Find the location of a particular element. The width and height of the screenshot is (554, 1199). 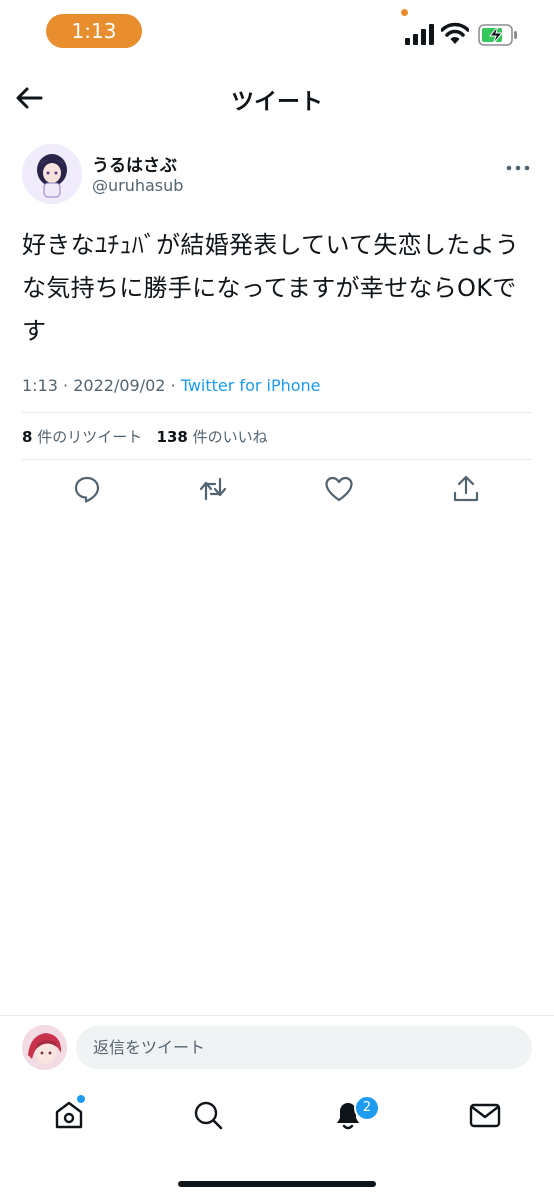

cellular-signal-icon is located at coordinates (419, 35).